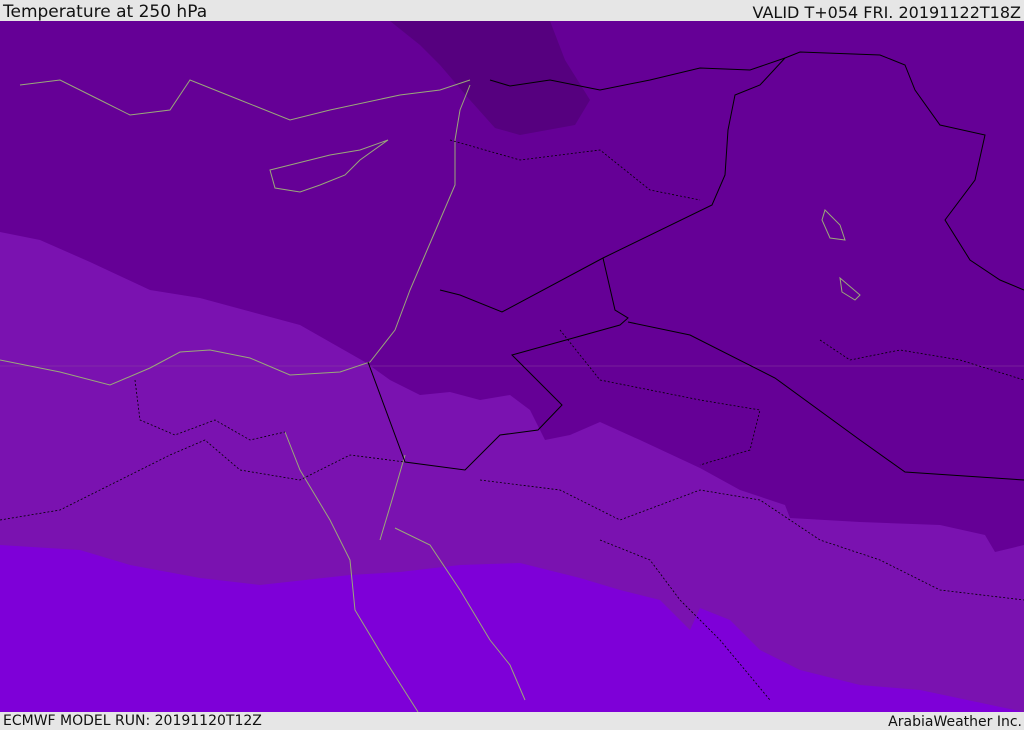  I want to click on map-title: Temperature at 250 hPa, so click(105, 12).